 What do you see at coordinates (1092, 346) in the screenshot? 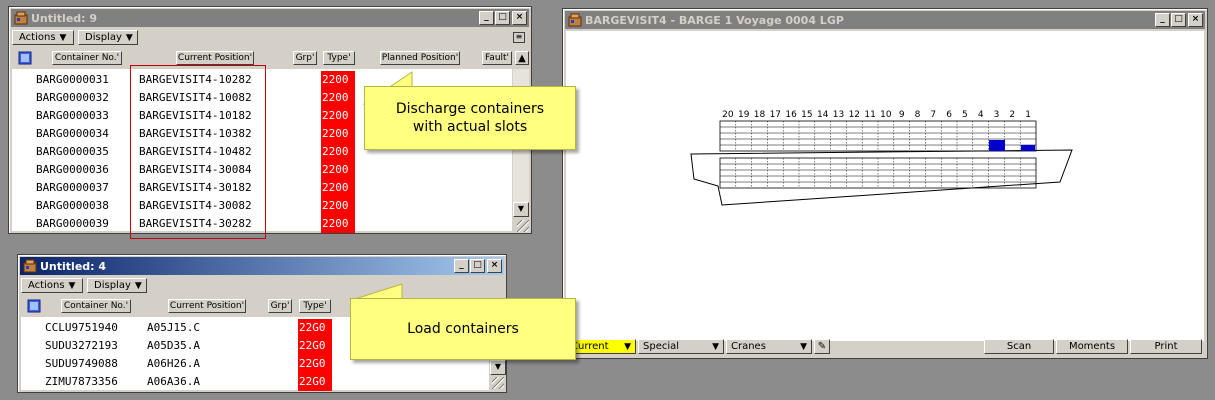
I see `moments-button: Moments` at bounding box center [1092, 346].